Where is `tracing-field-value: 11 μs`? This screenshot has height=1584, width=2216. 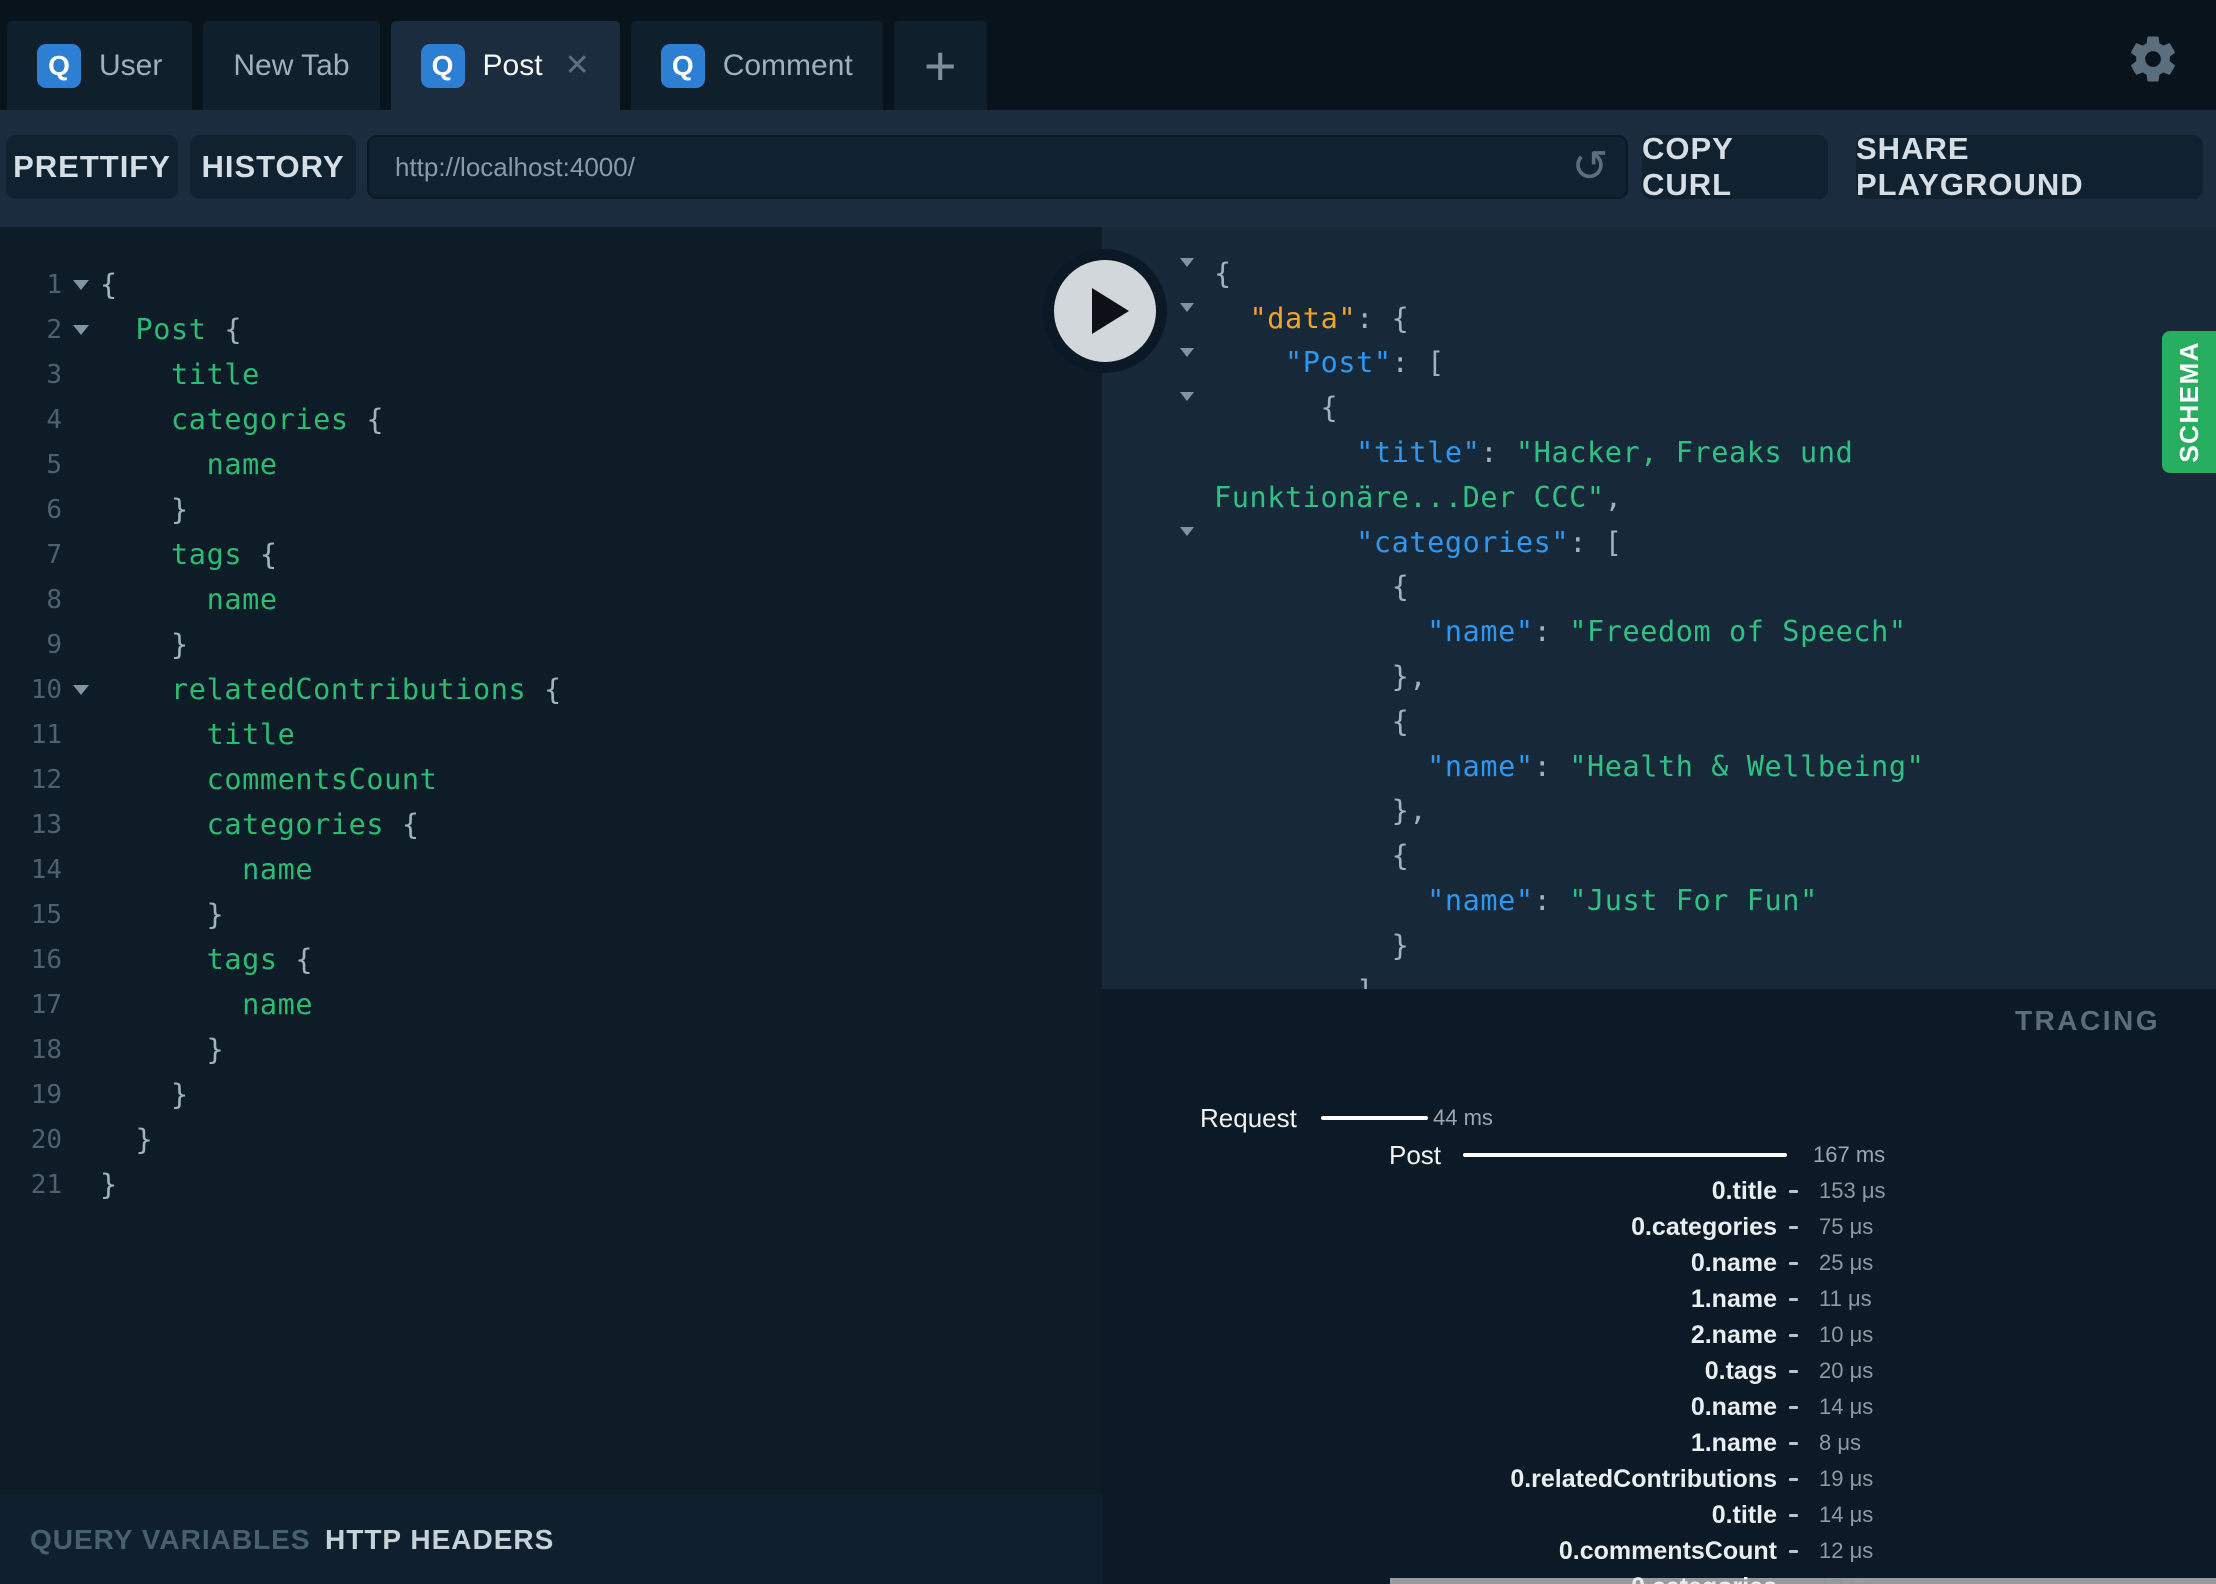
tracing-field-value: 11 μs is located at coordinates (1845, 1298).